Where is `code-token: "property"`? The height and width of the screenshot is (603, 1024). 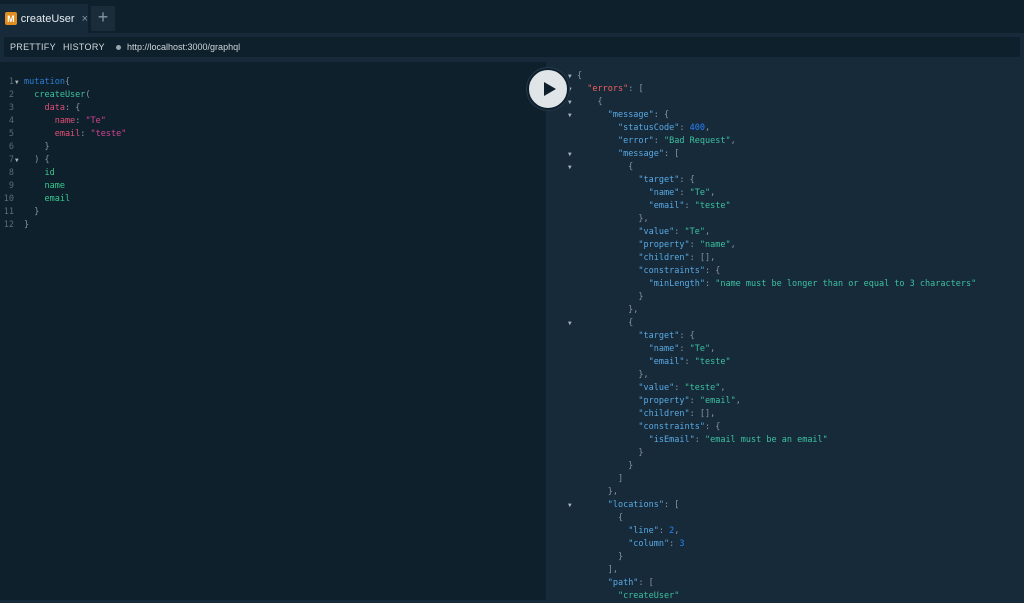 code-token: "property" is located at coordinates (664, 401).